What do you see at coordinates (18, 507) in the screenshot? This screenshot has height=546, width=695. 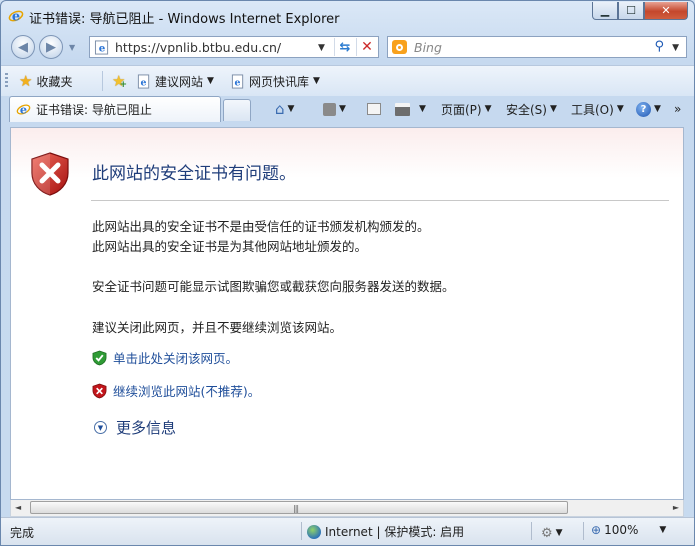 I see `scroll-left-icon: ◄` at bounding box center [18, 507].